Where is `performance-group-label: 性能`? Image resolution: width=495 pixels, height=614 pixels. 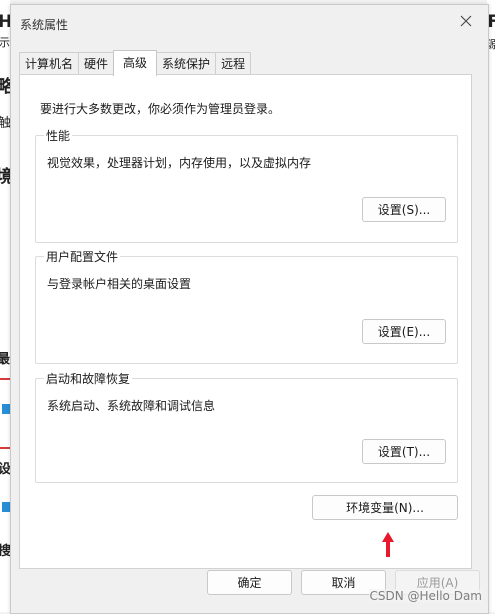
performance-group-label: 性能 is located at coordinates (58, 135).